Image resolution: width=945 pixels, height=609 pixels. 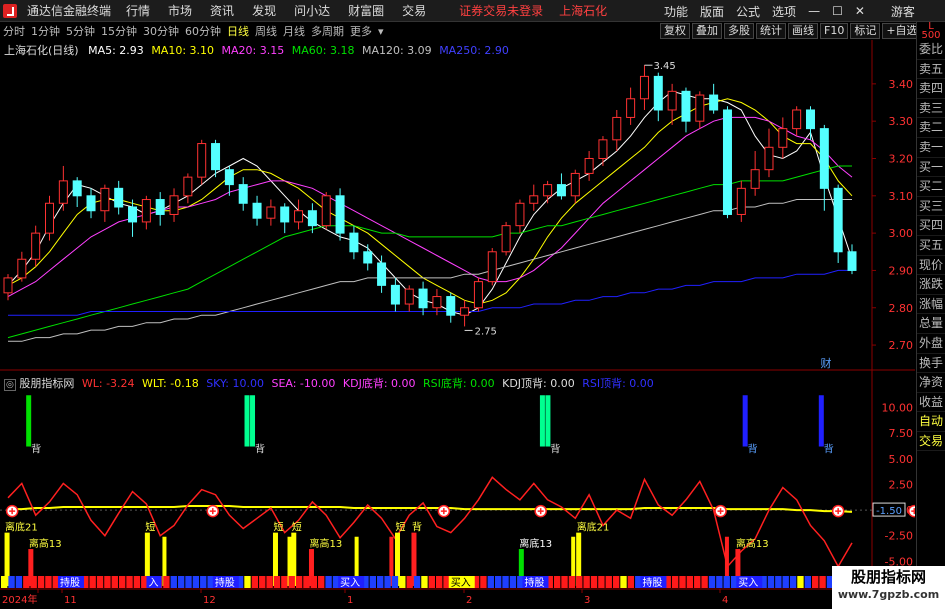 What do you see at coordinates (931, 207) in the screenshot?
I see `sidebar-buy3: 买三` at bounding box center [931, 207].